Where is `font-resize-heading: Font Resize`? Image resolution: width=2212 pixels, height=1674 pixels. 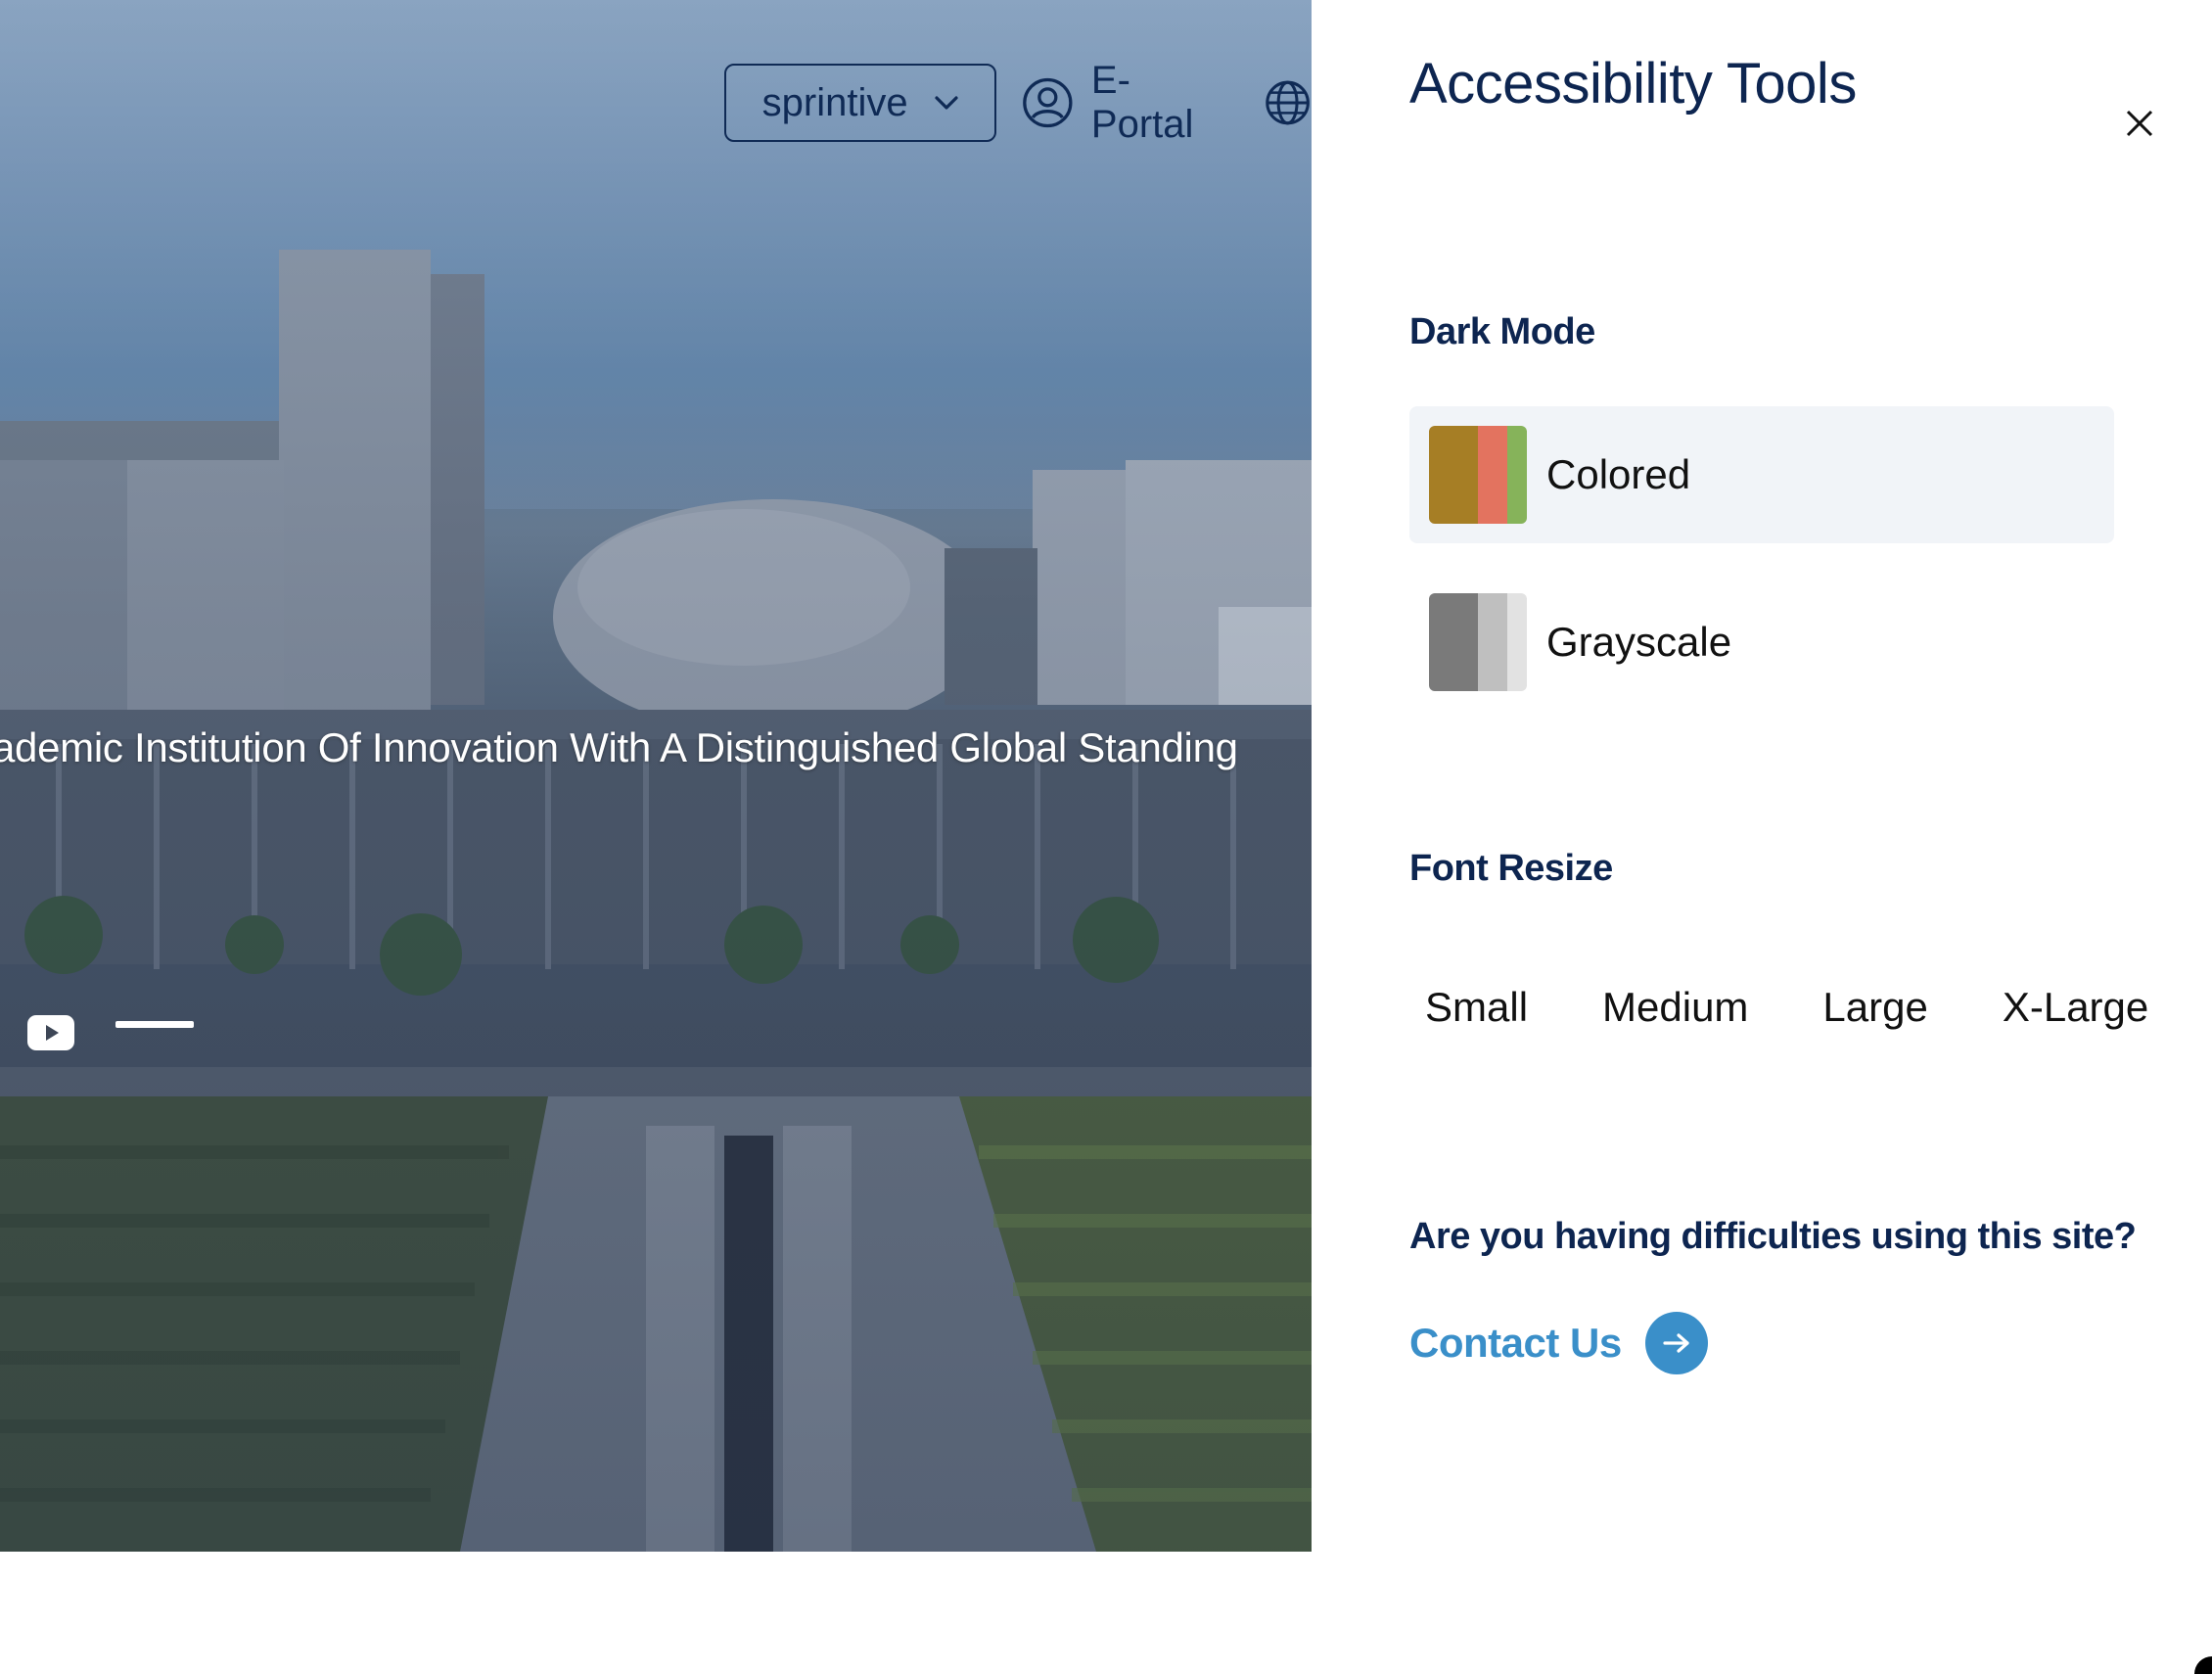 font-resize-heading: Font Resize is located at coordinates (1511, 868).